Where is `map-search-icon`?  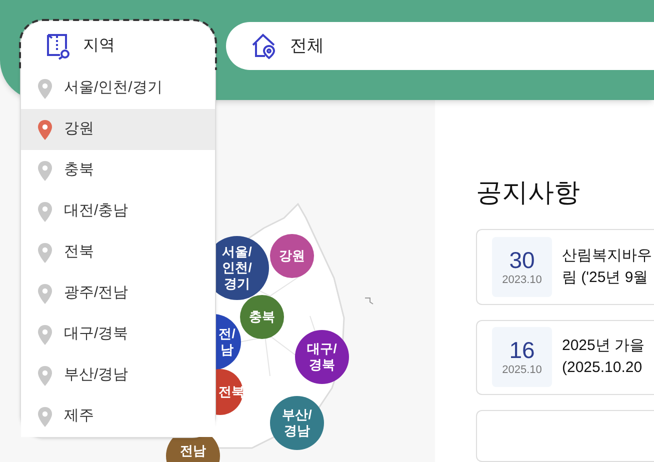
map-search-icon is located at coordinates (58, 46).